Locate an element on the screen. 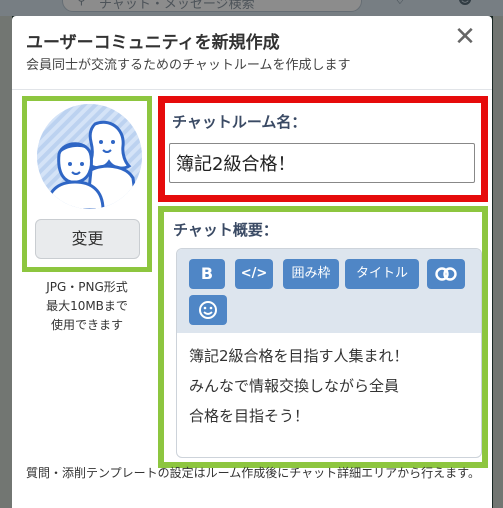 The image size is (503, 508). code-button: </> is located at coordinates (254, 274).